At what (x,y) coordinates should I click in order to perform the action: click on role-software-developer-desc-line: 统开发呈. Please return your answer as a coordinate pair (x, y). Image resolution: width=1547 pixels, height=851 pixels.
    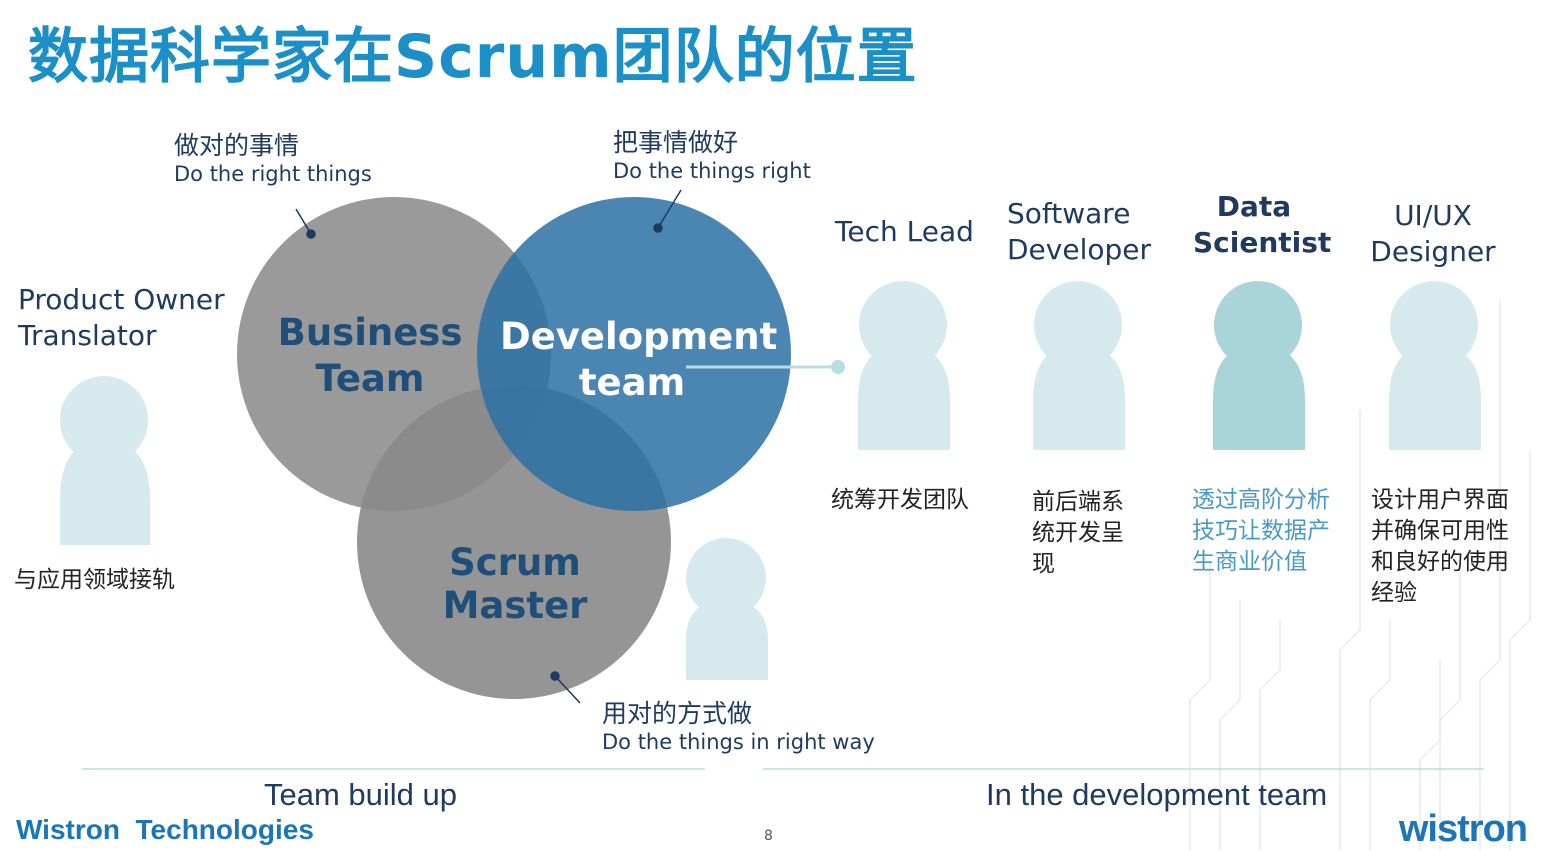
    Looking at the image, I should click on (1078, 533).